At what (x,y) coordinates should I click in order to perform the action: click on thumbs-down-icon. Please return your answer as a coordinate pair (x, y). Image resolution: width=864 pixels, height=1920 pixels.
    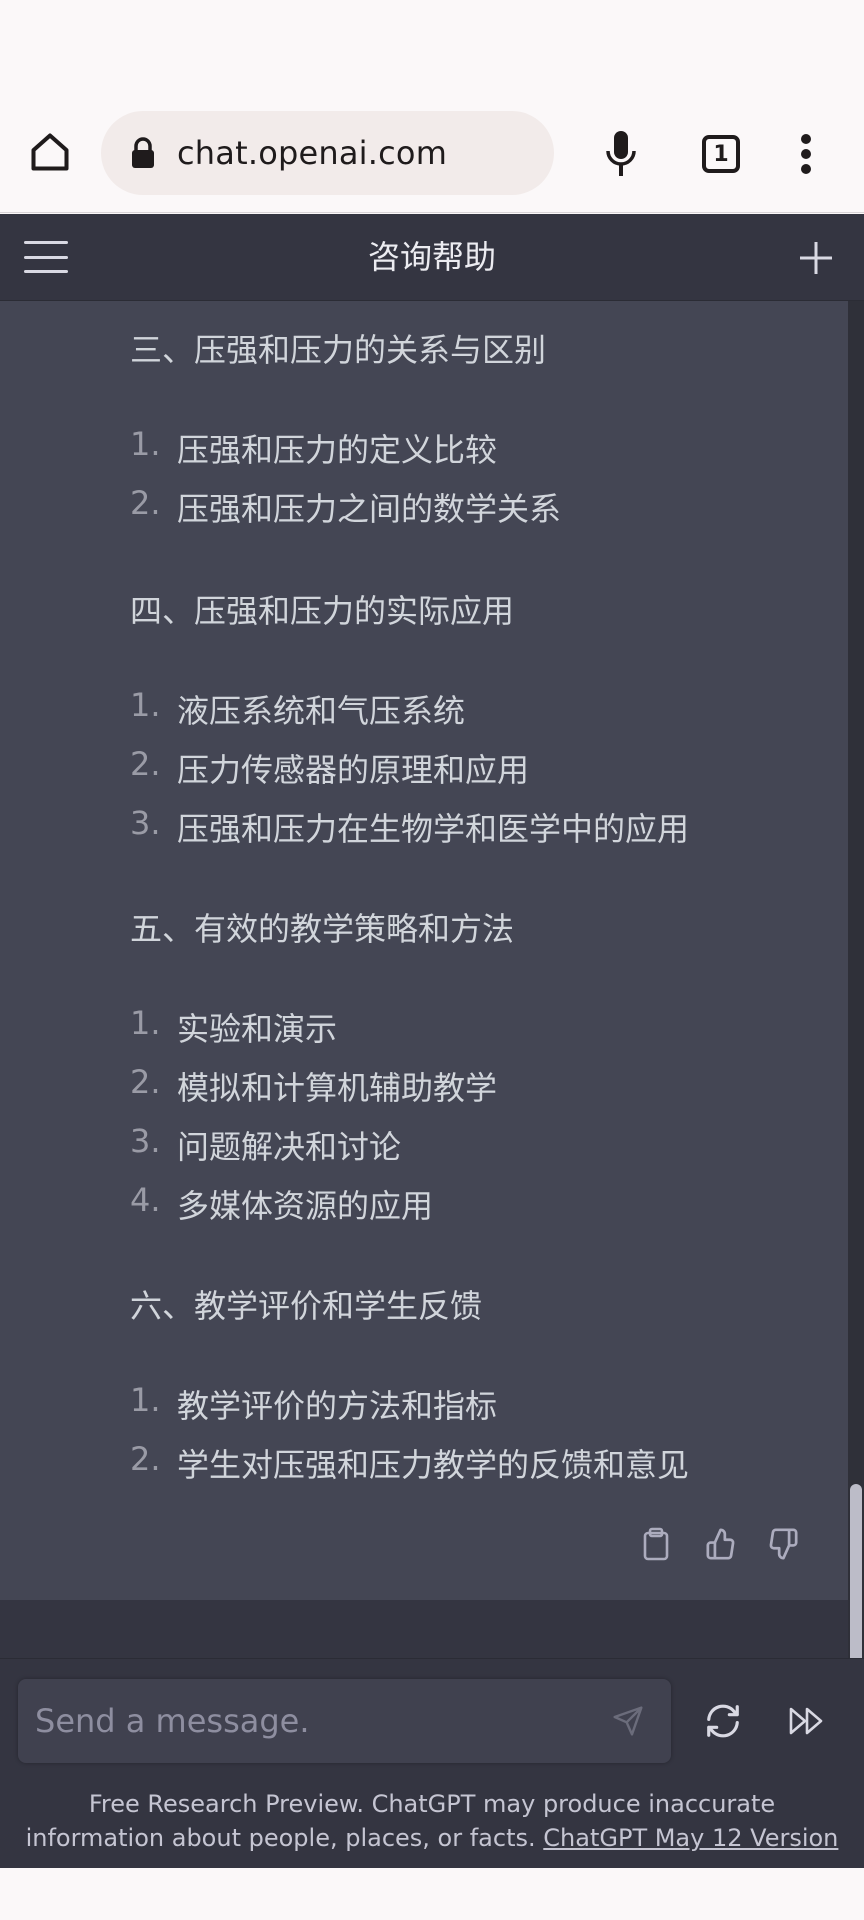
    Looking at the image, I should click on (782, 1544).